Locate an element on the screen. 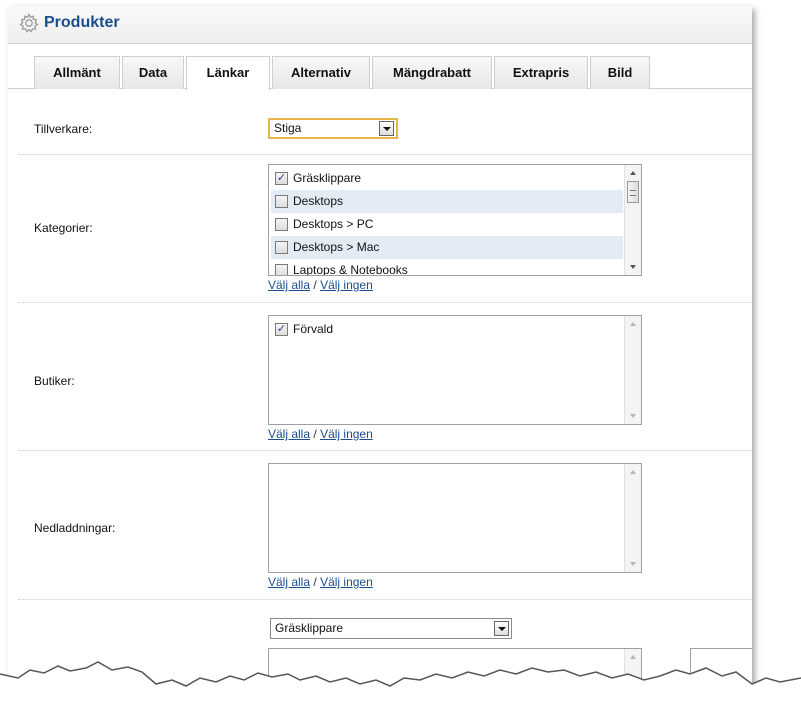 The image size is (801, 703). gear-icon is located at coordinates (29, 23).